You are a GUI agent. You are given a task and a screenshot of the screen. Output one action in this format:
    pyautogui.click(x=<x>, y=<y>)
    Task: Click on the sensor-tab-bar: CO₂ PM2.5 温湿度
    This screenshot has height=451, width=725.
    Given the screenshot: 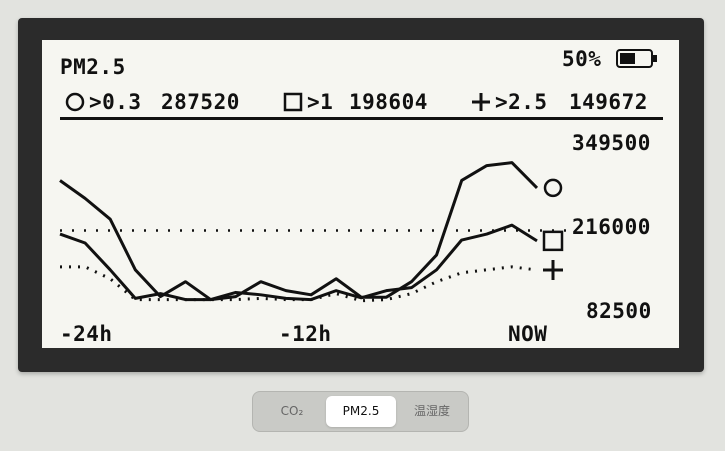 What is the action you would take?
    pyautogui.click(x=360, y=411)
    